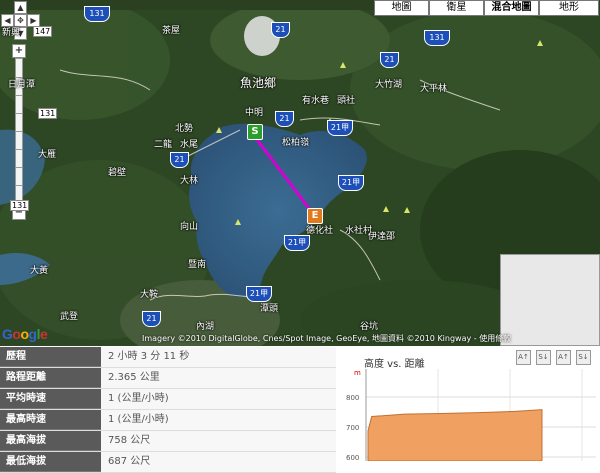 This screenshot has height=473, width=600. What do you see at coordinates (50, 357) in the screenshot?
I see `stats-label: 歷程` at bounding box center [50, 357].